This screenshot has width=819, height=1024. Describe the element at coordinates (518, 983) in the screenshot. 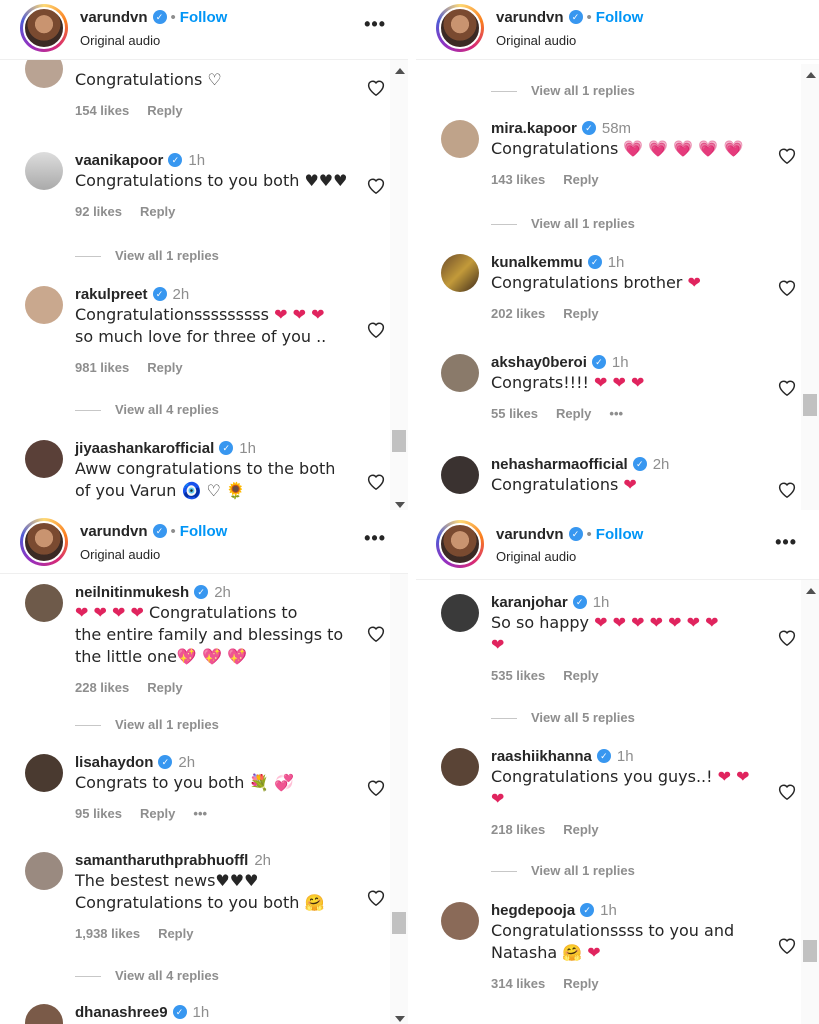

I see `likes-count: 314 likes` at that location.